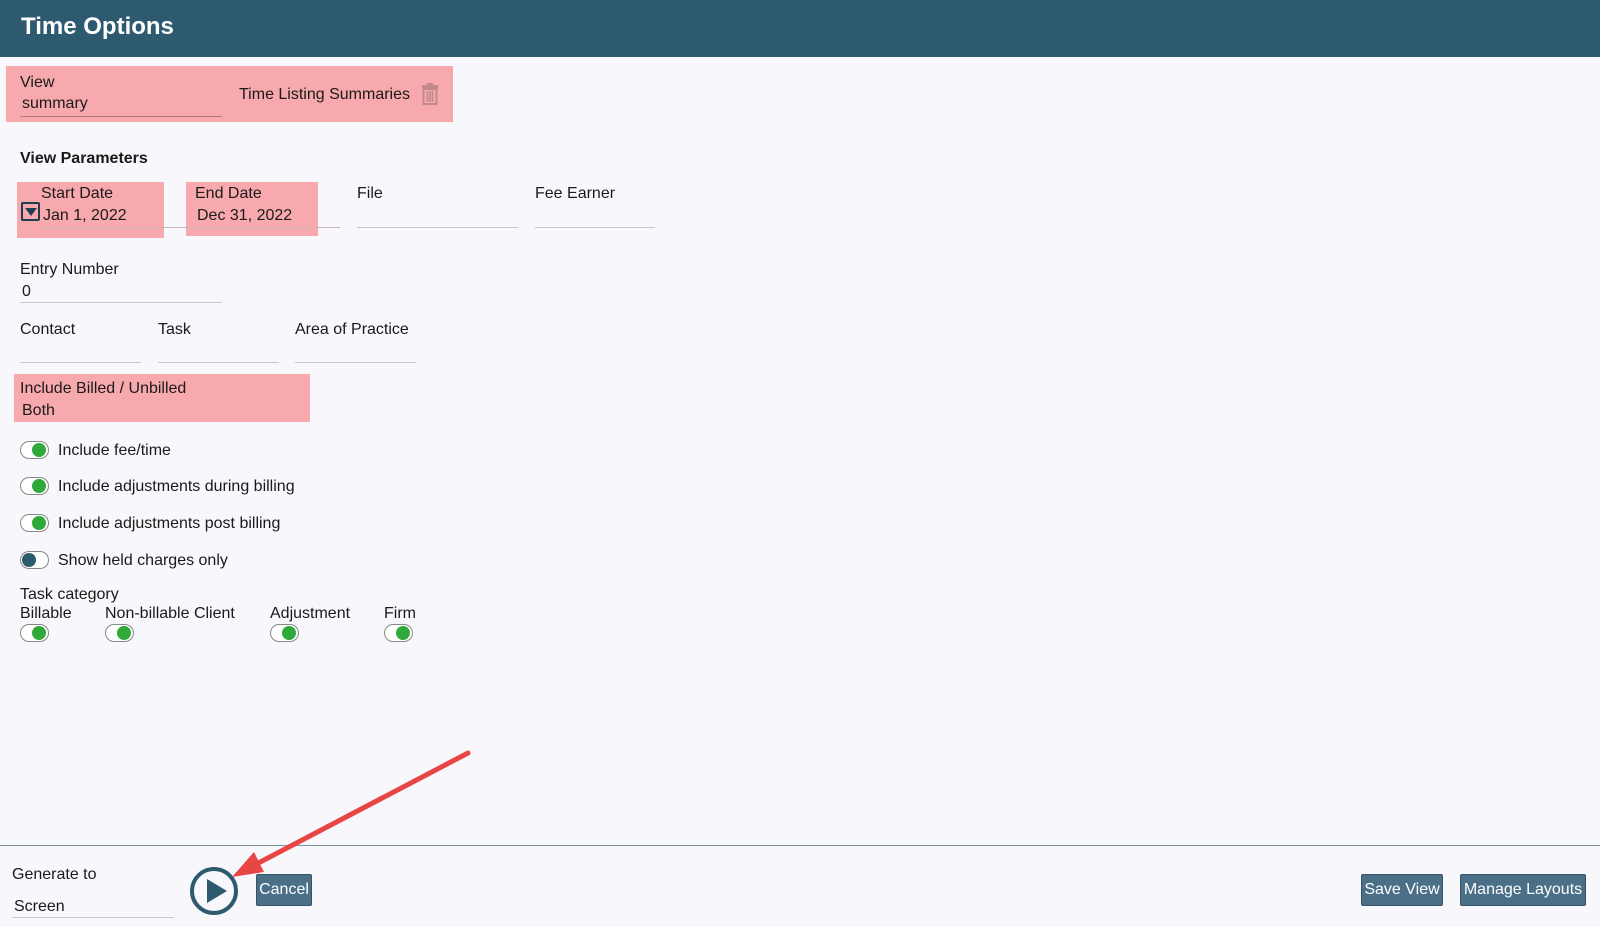 The width and height of the screenshot is (1600, 927). Describe the element at coordinates (1523, 890) in the screenshot. I see `manage-layouts-button: Manage Layouts` at that location.